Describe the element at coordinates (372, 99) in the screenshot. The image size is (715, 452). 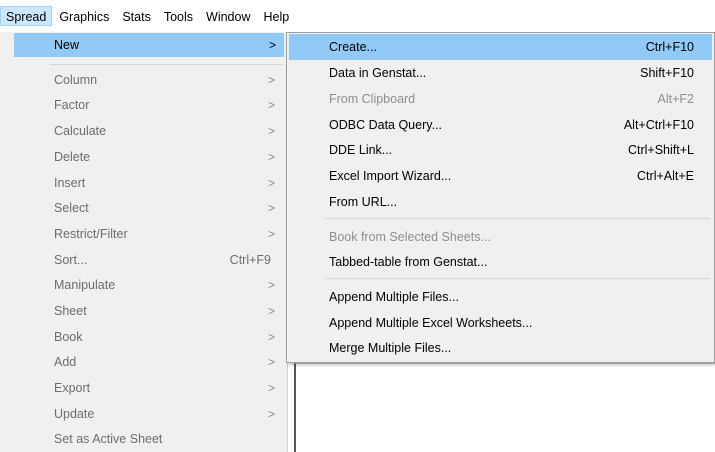
I see `submenu-item-label: From Clipboard` at that location.